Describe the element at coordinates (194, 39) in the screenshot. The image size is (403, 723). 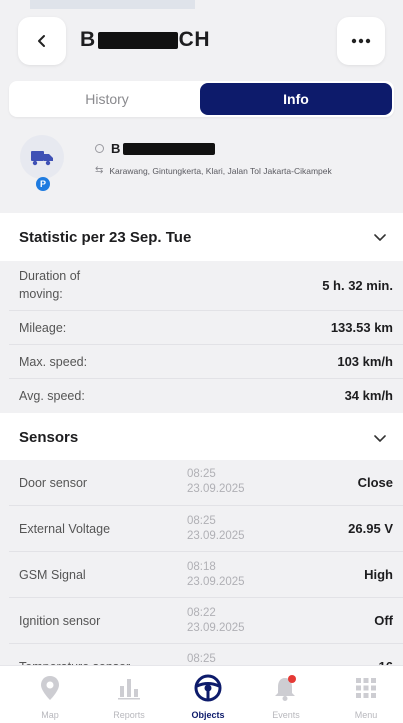
I see `title-suffix: CH` at that location.